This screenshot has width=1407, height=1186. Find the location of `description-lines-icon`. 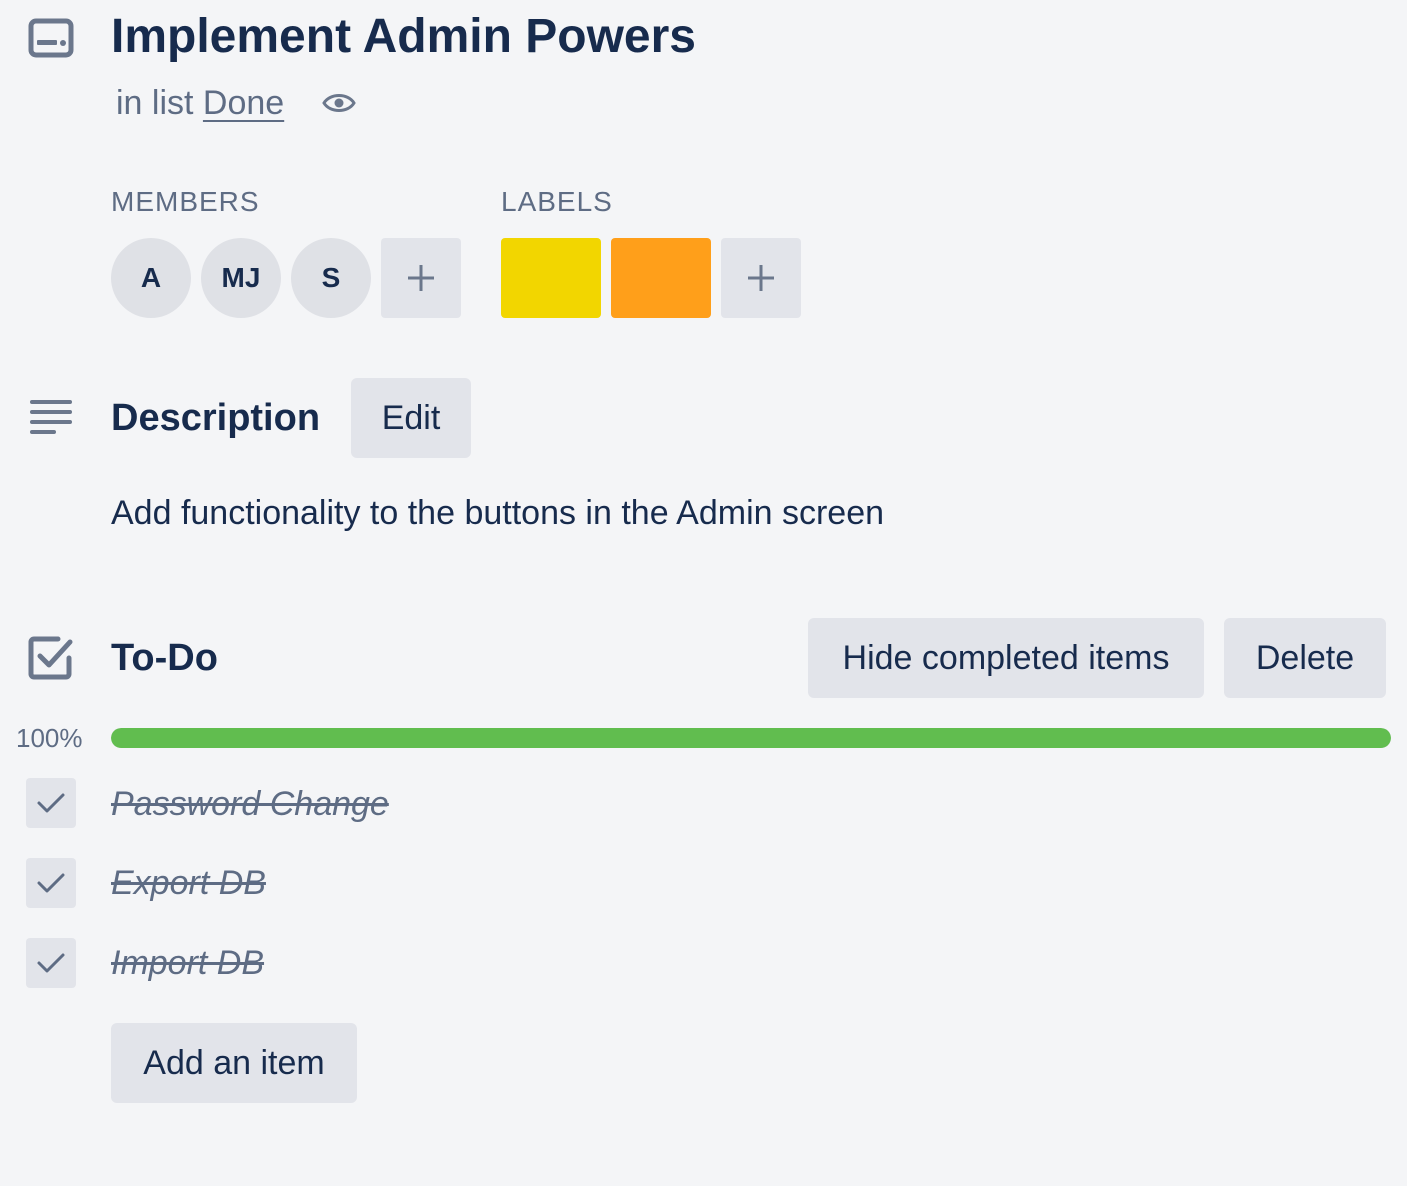

description-lines-icon is located at coordinates (51, 417).